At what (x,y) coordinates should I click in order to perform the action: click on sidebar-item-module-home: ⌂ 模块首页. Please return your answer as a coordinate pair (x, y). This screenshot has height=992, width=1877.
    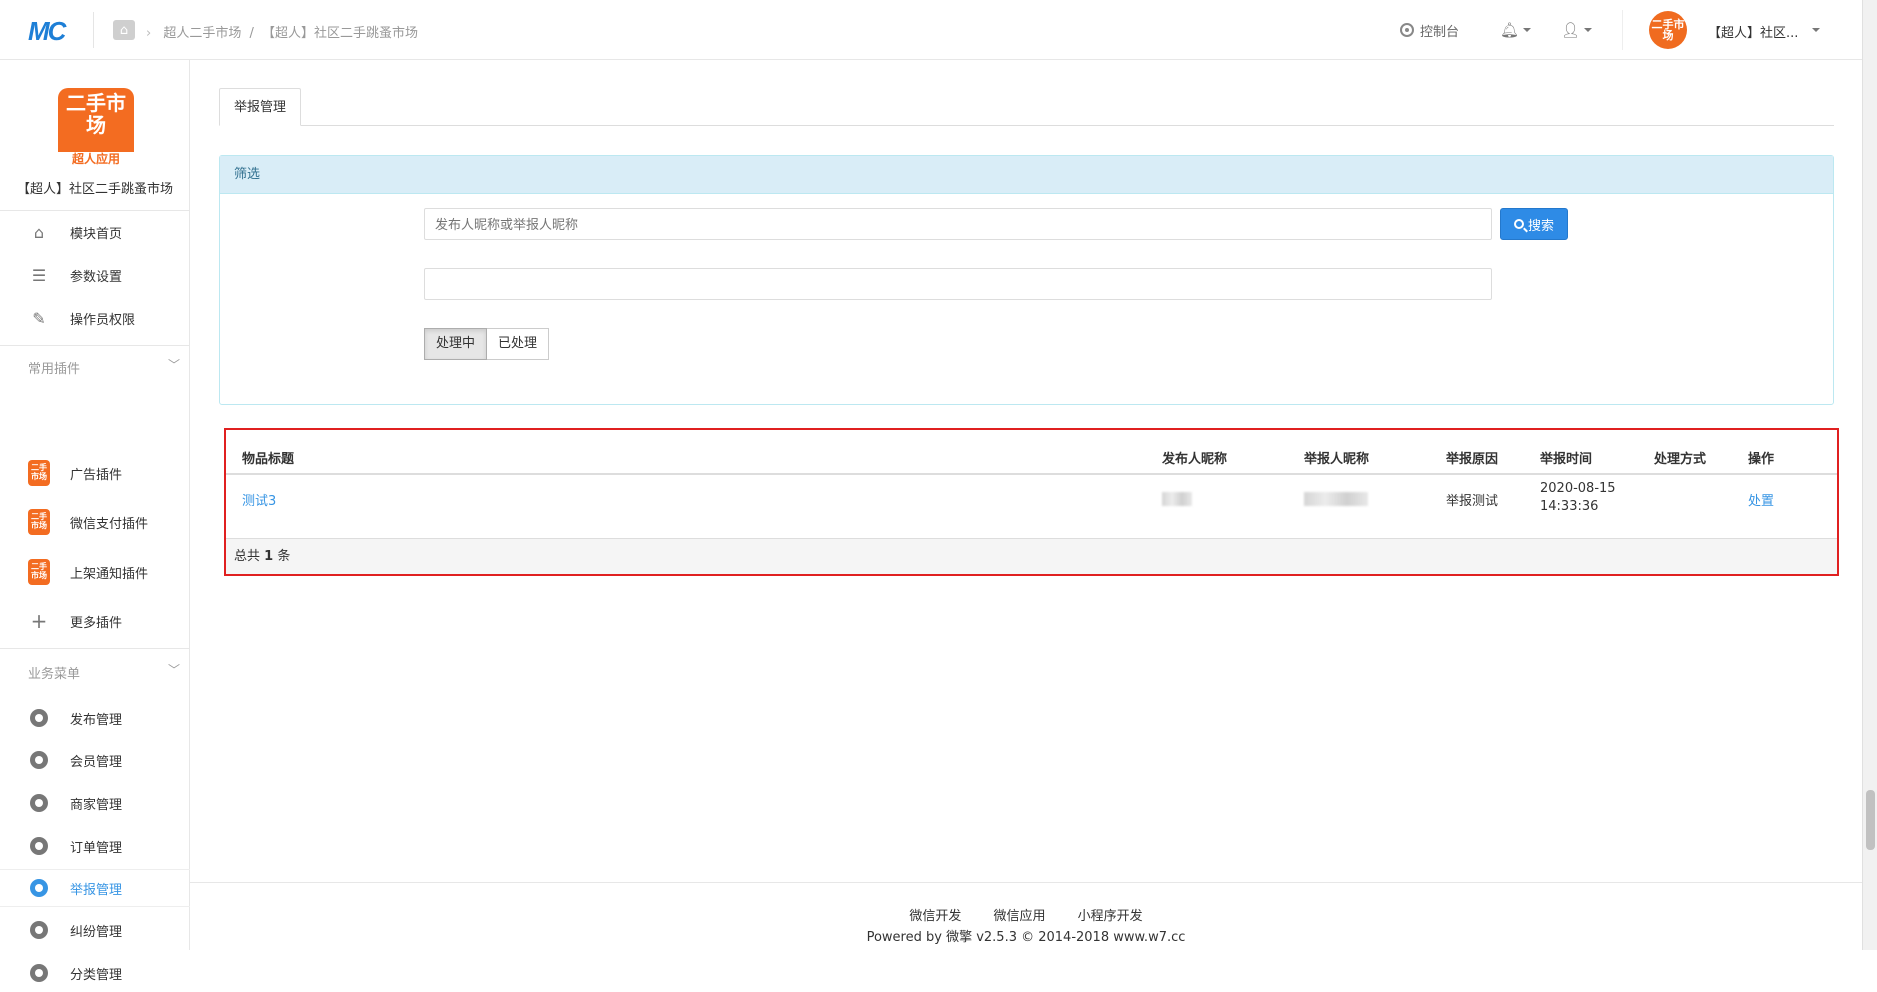
    Looking at the image, I should click on (95, 232).